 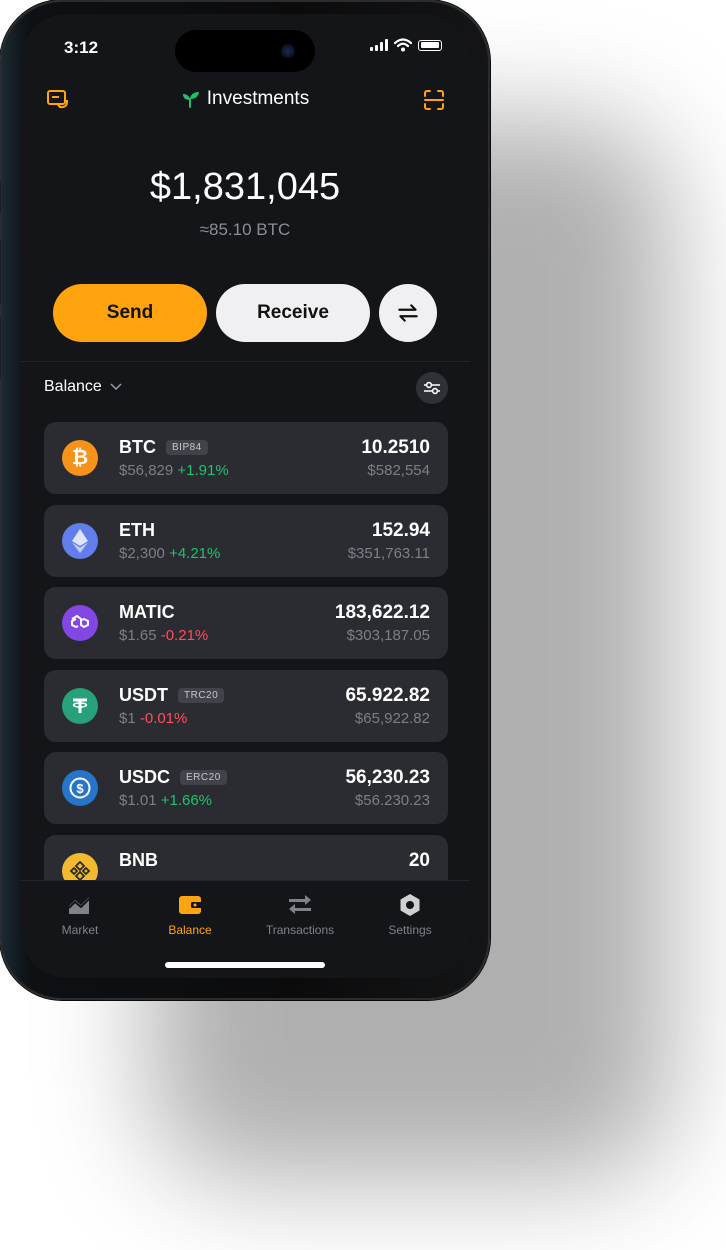 I want to click on asset-price: $1, so click(x=127, y=718).